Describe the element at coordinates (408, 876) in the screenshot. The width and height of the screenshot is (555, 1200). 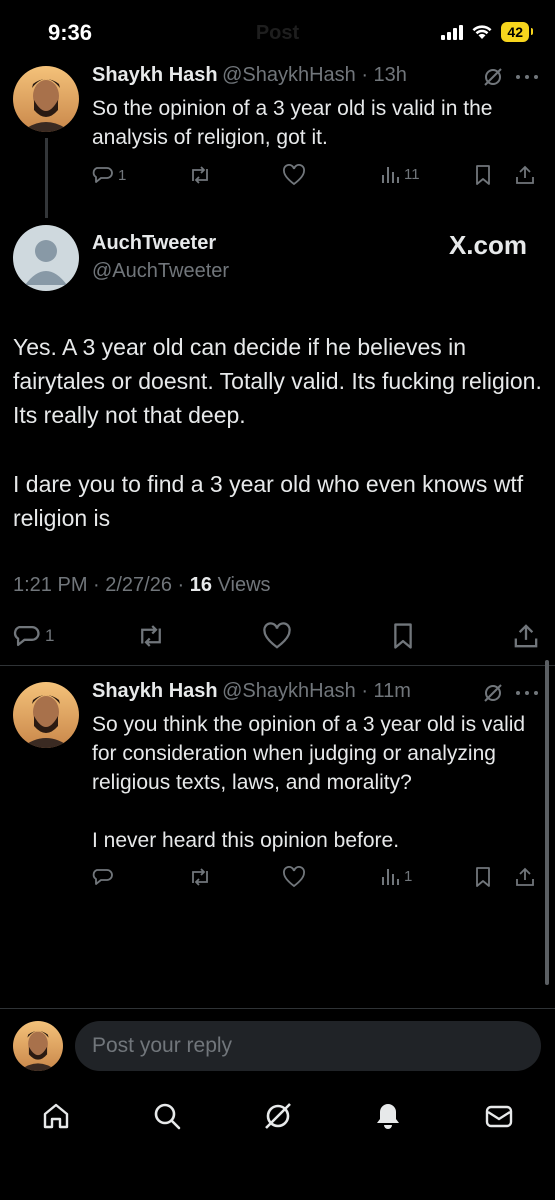
I see `views-count: 1` at that location.